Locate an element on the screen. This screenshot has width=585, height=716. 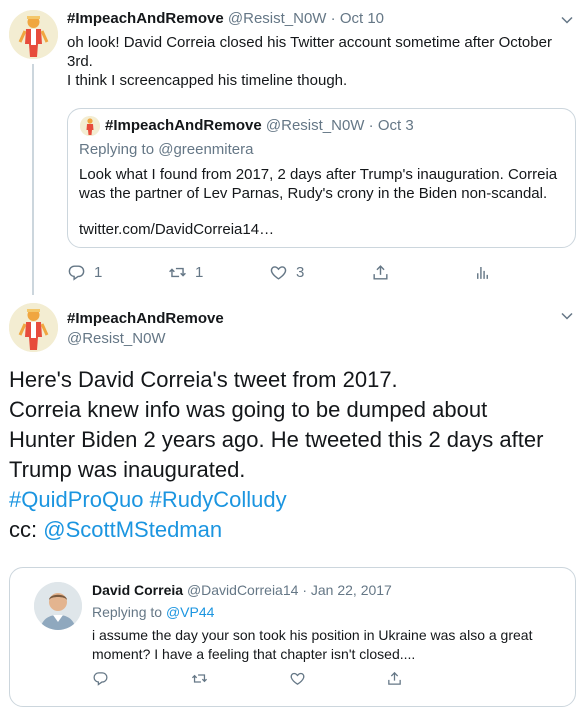
quoted-tweet-header: #ImpeachAndRemove @Resist_N0W · Oct 3 is located at coordinates (259, 125).